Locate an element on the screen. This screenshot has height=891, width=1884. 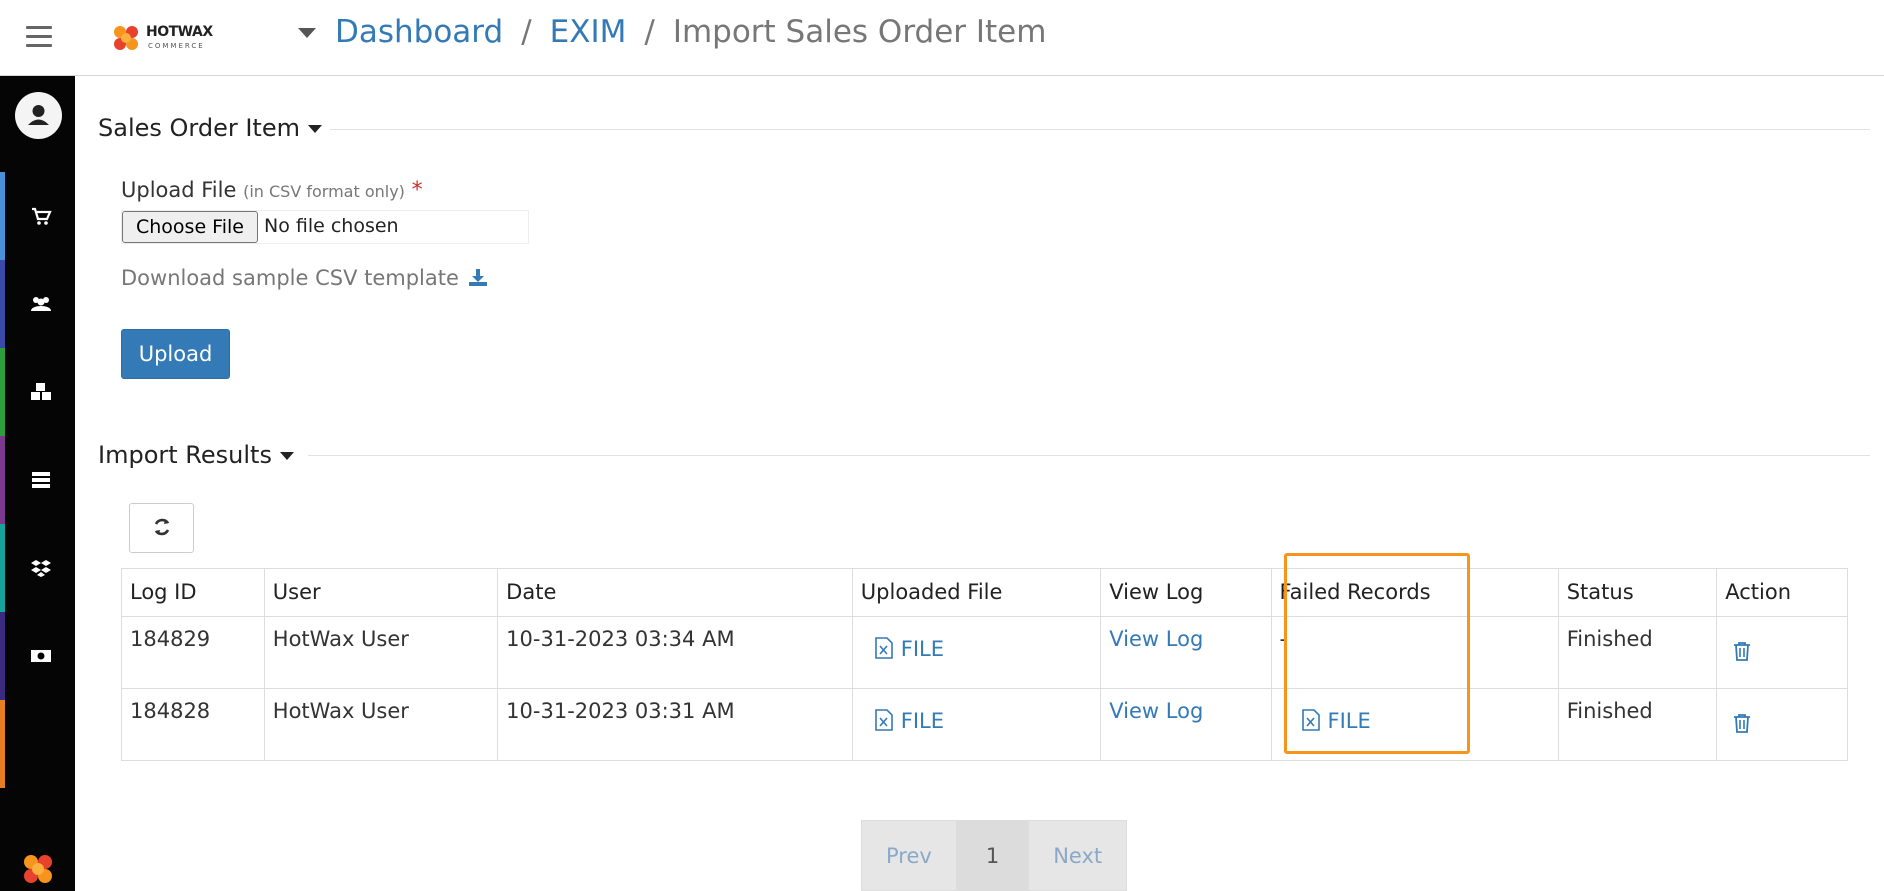
failed-records-file-link: FILE is located at coordinates (1336, 721).